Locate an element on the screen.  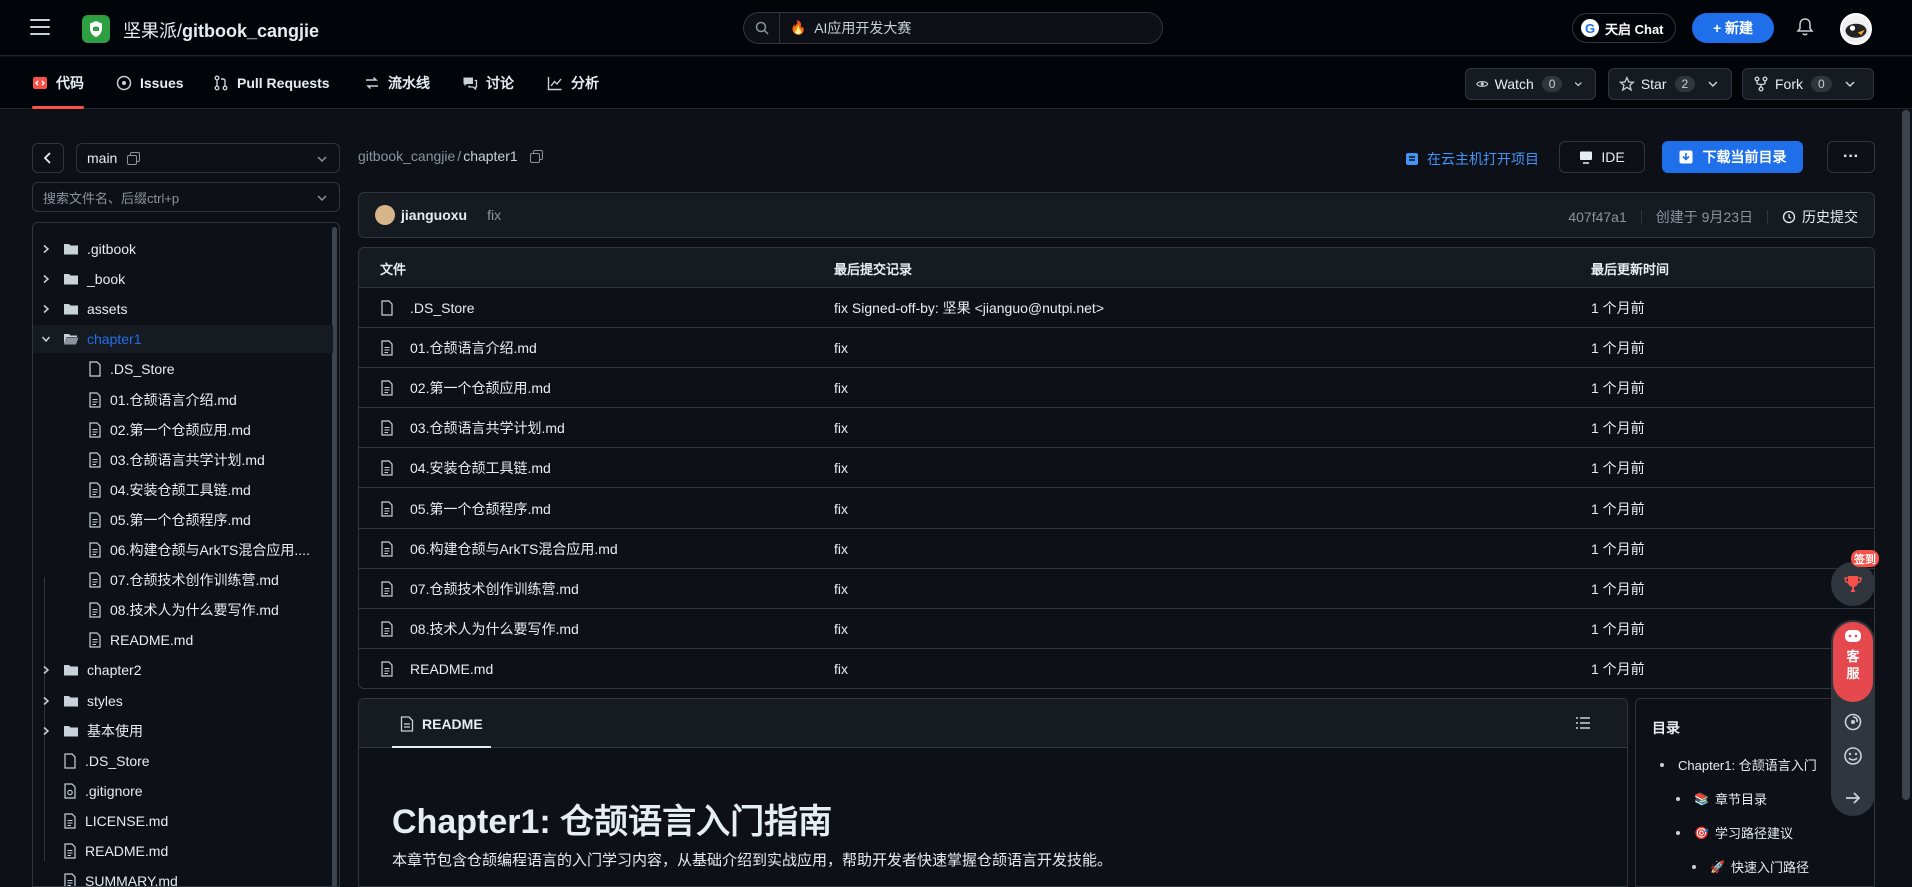
table-row: 04.安装仓颉工具链.md fix 1 个月前 is located at coordinates (1116, 468).